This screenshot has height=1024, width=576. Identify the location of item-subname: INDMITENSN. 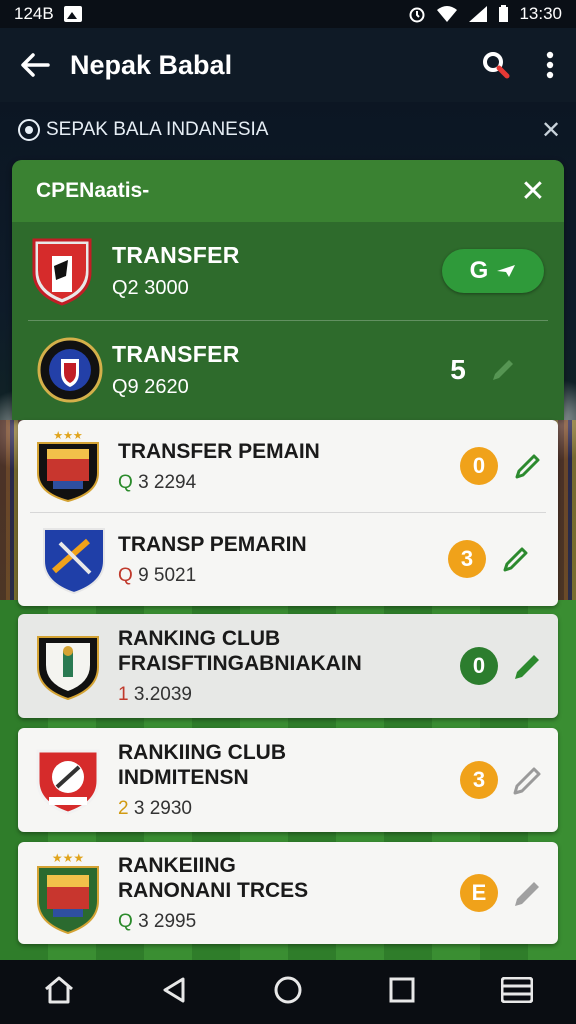
(183, 777).